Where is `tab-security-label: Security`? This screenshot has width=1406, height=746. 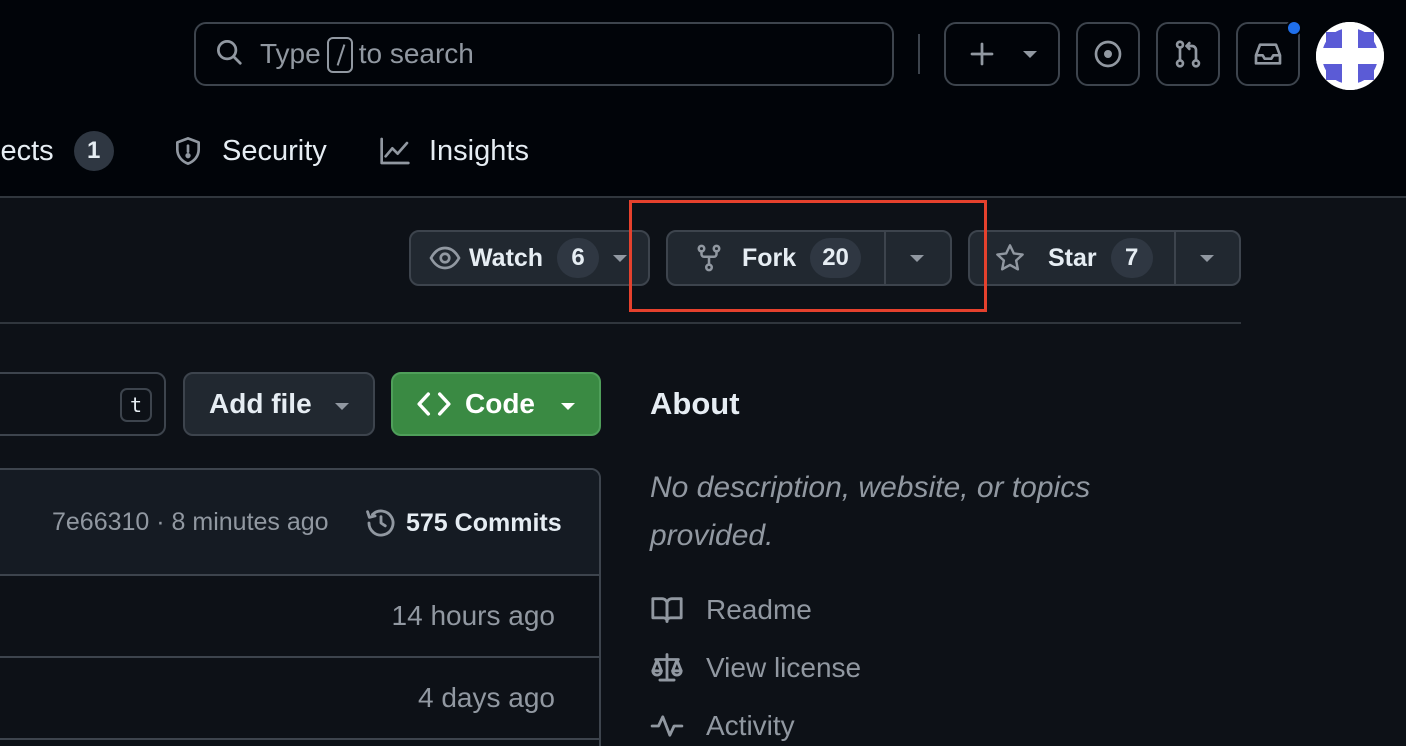
tab-security-label: Security is located at coordinates (274, 150).